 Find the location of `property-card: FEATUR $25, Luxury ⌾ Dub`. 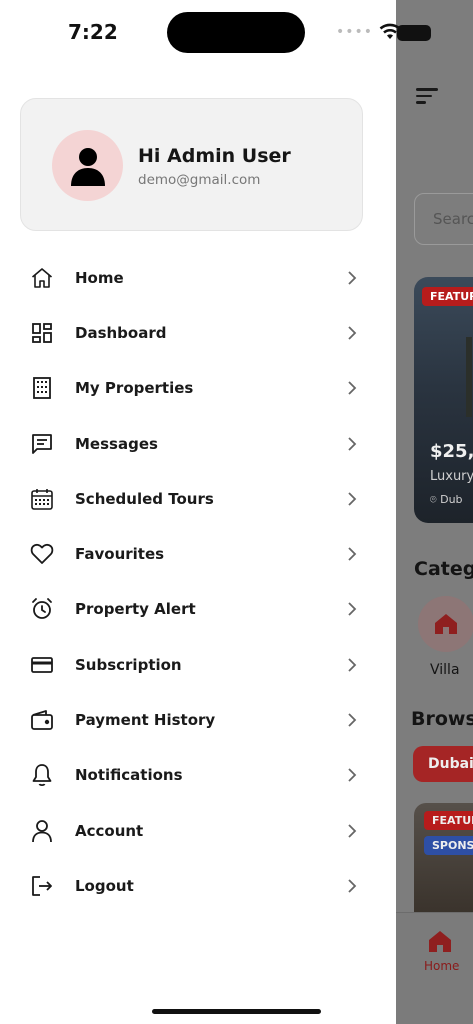

property-card: FEATUR $25, Luxury ⌾ Dub is located at coordinates (443, 400).